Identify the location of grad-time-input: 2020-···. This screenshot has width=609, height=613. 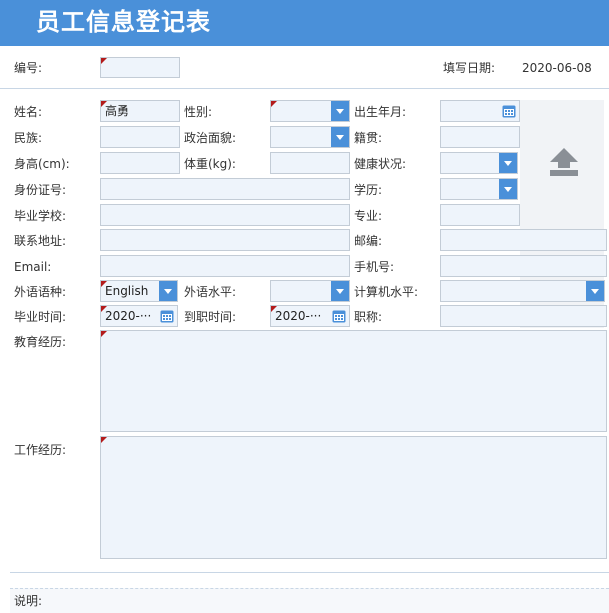
(139, 316).